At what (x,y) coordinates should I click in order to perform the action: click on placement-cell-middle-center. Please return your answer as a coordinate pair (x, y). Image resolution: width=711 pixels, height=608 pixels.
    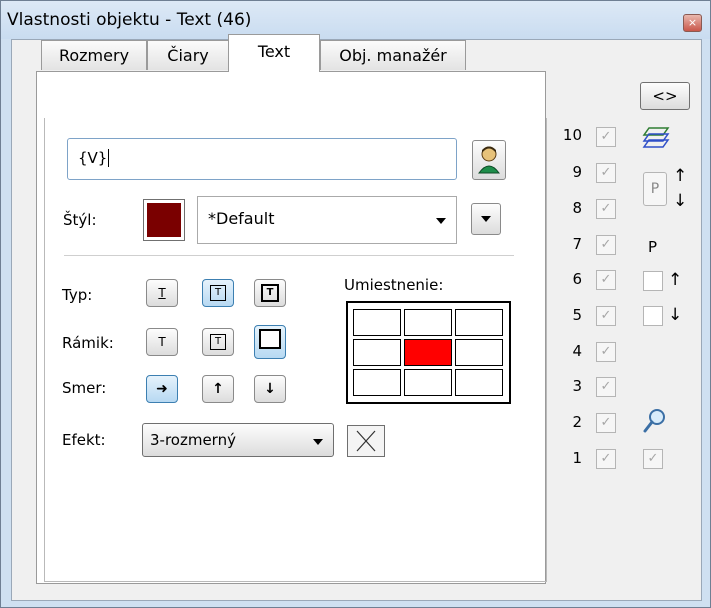
    Looking at the image, I should click on (428, 352).